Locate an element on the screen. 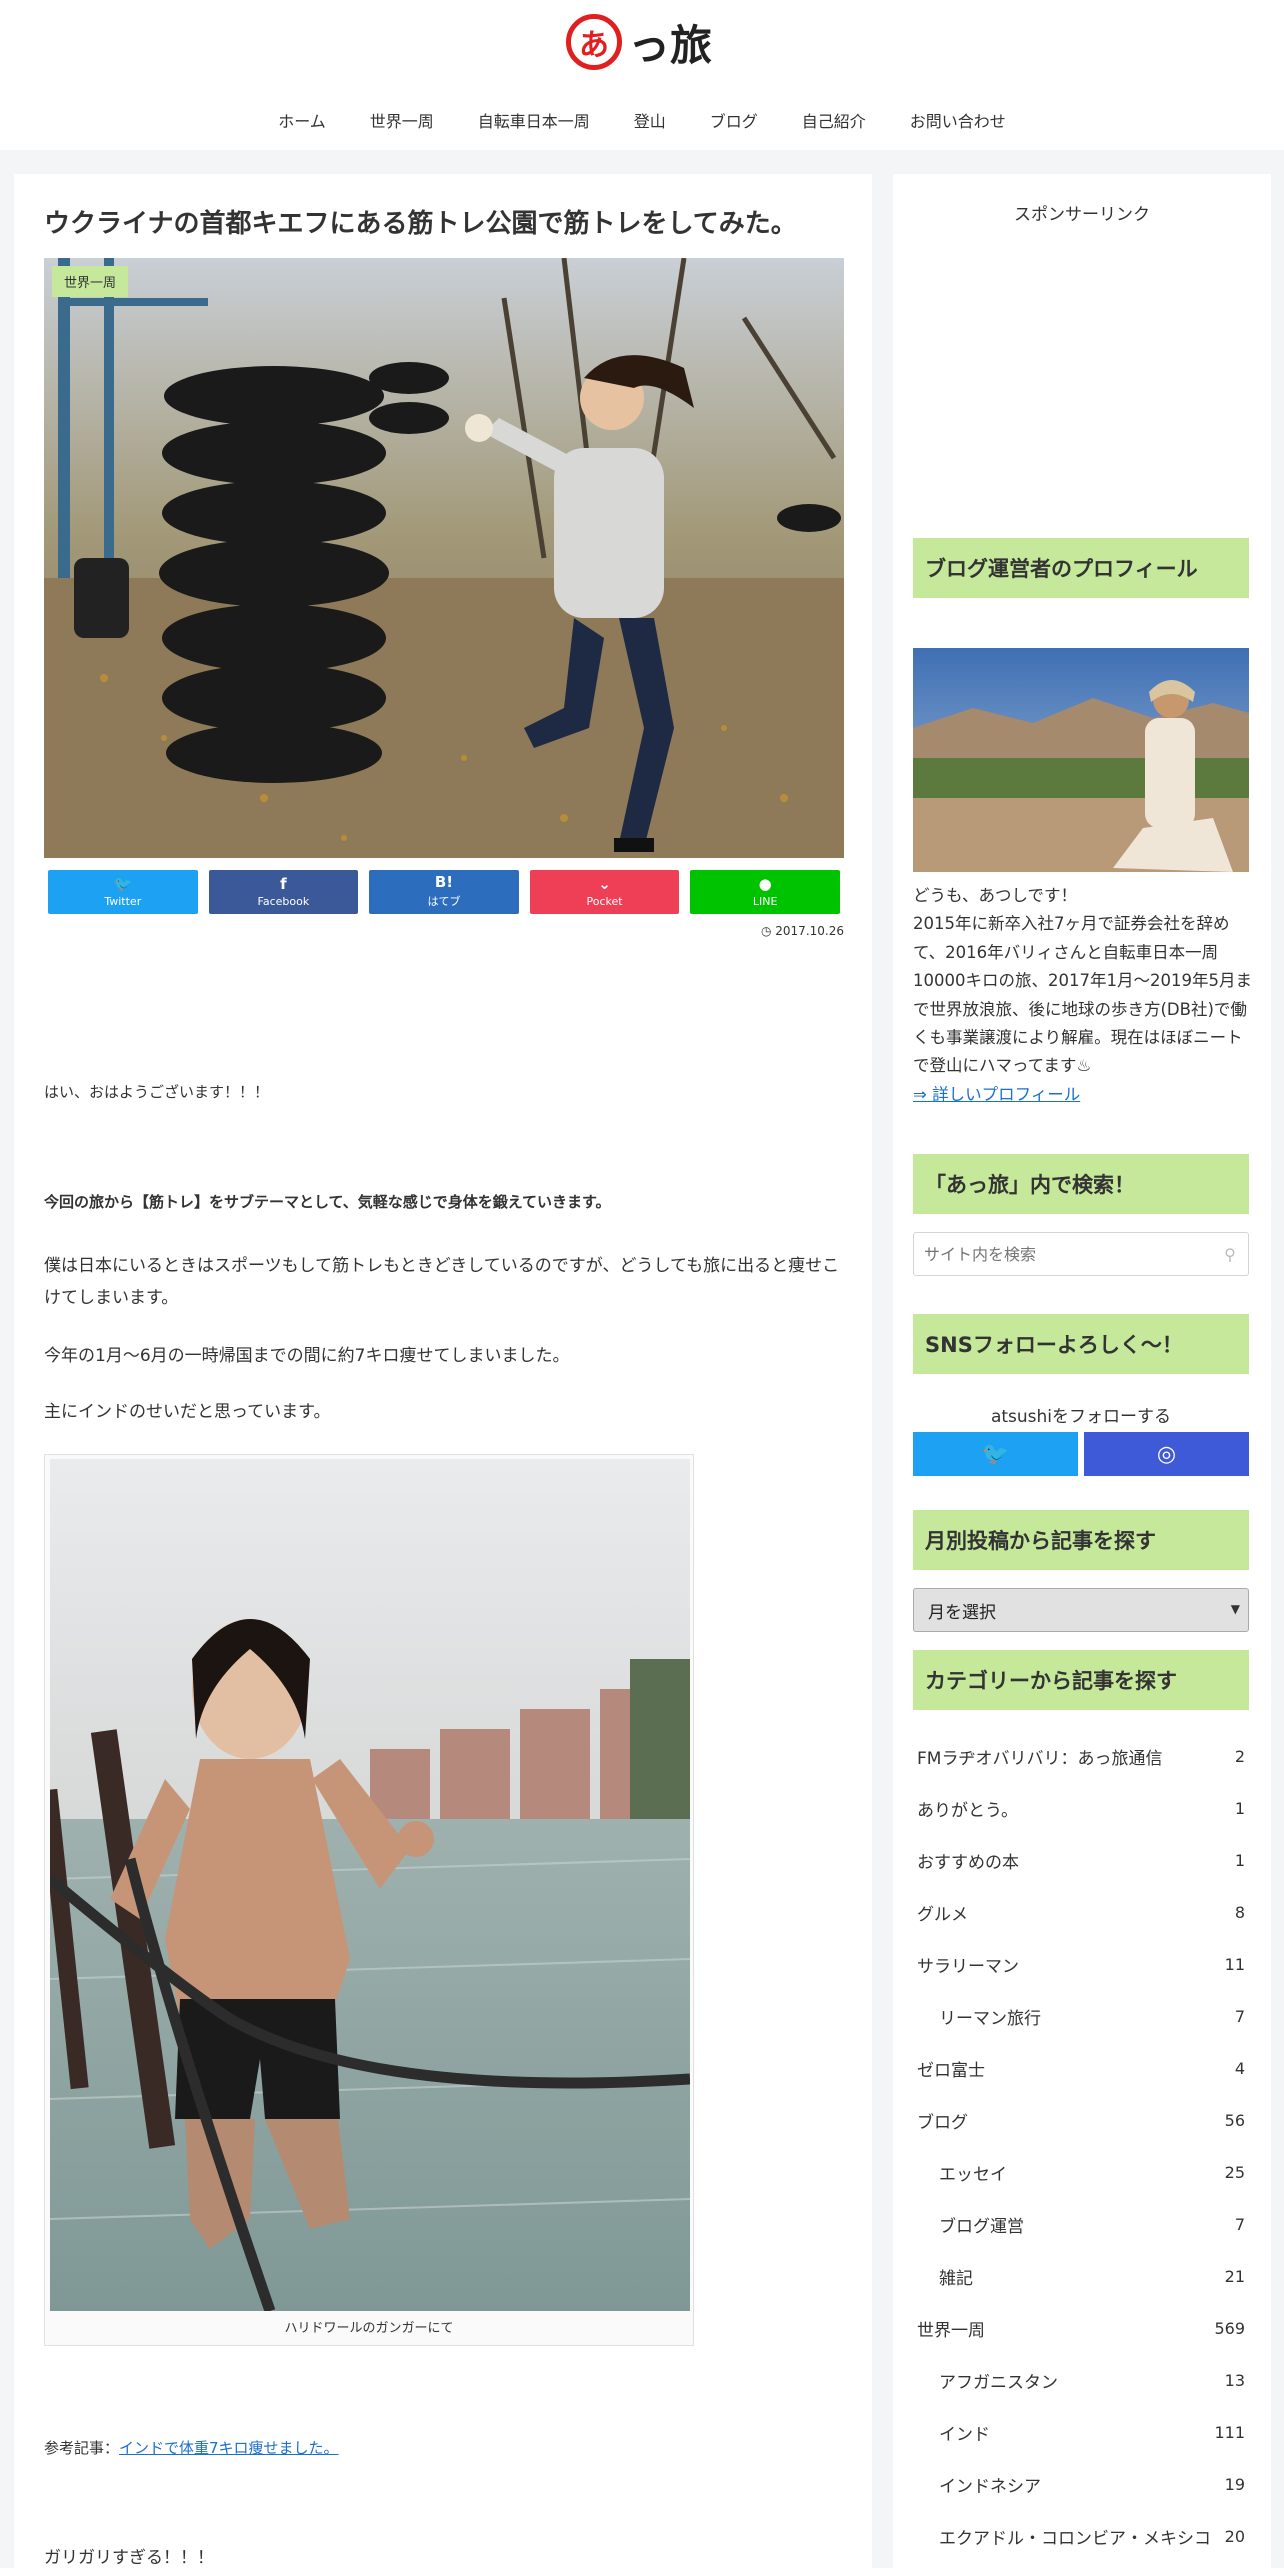 This screenshot has height=2568, width=1284. category-name: インドネシア is located at coordinates (990, 2486).